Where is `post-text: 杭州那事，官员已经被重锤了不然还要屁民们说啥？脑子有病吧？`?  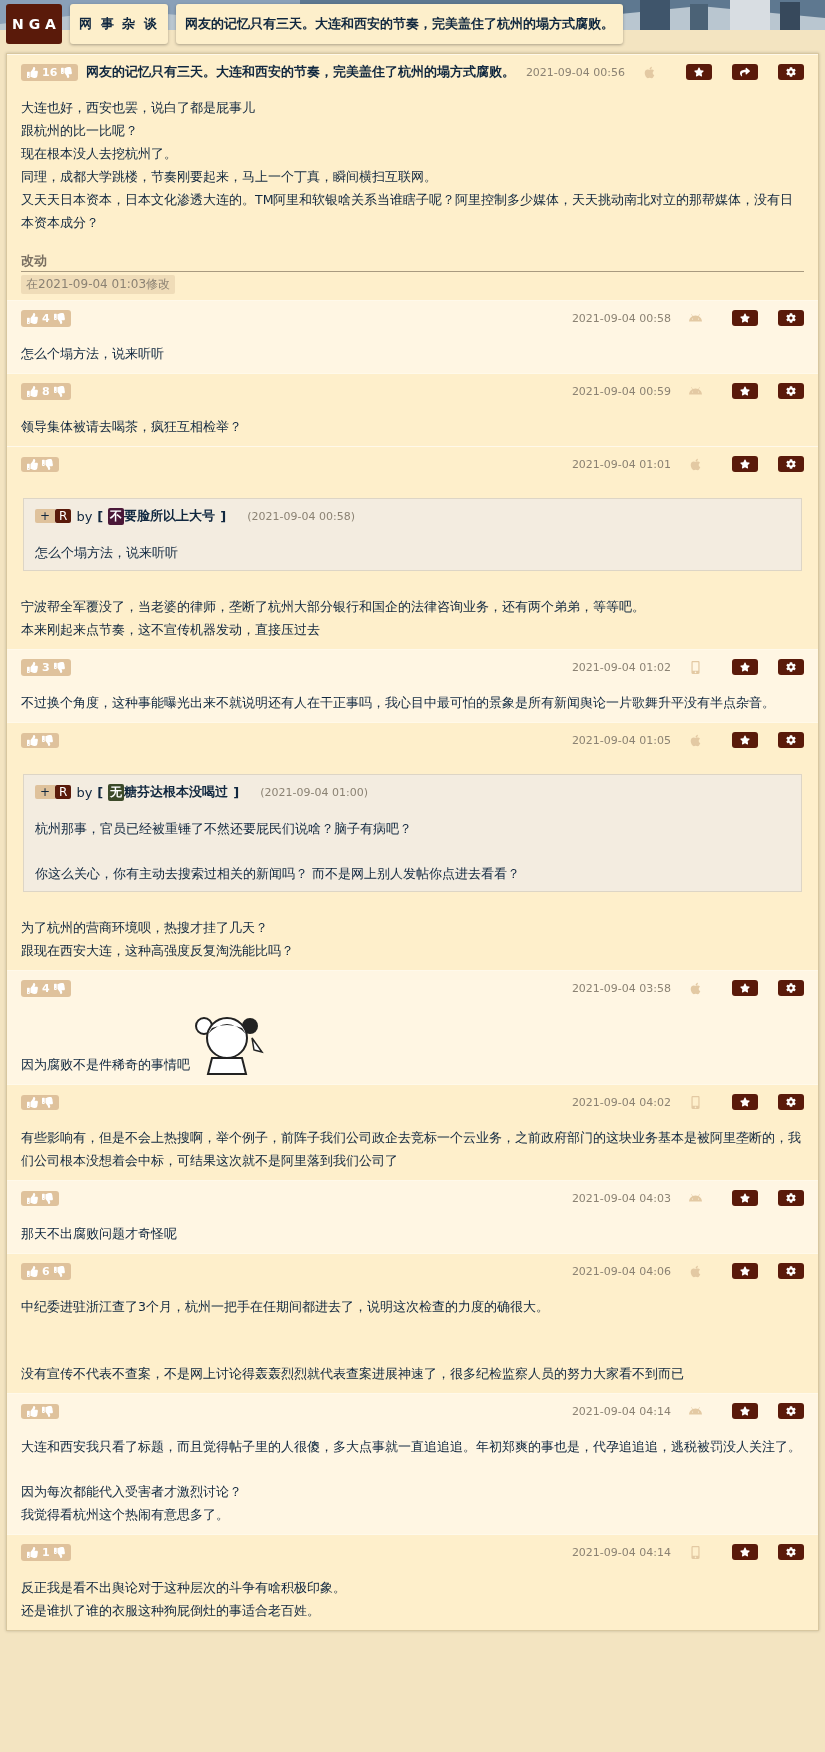 post-text: 杭州那事，官员已经被重锤了不然还要屁民们说啥？脑子有病吧？ is located at coordinates (224, 829).